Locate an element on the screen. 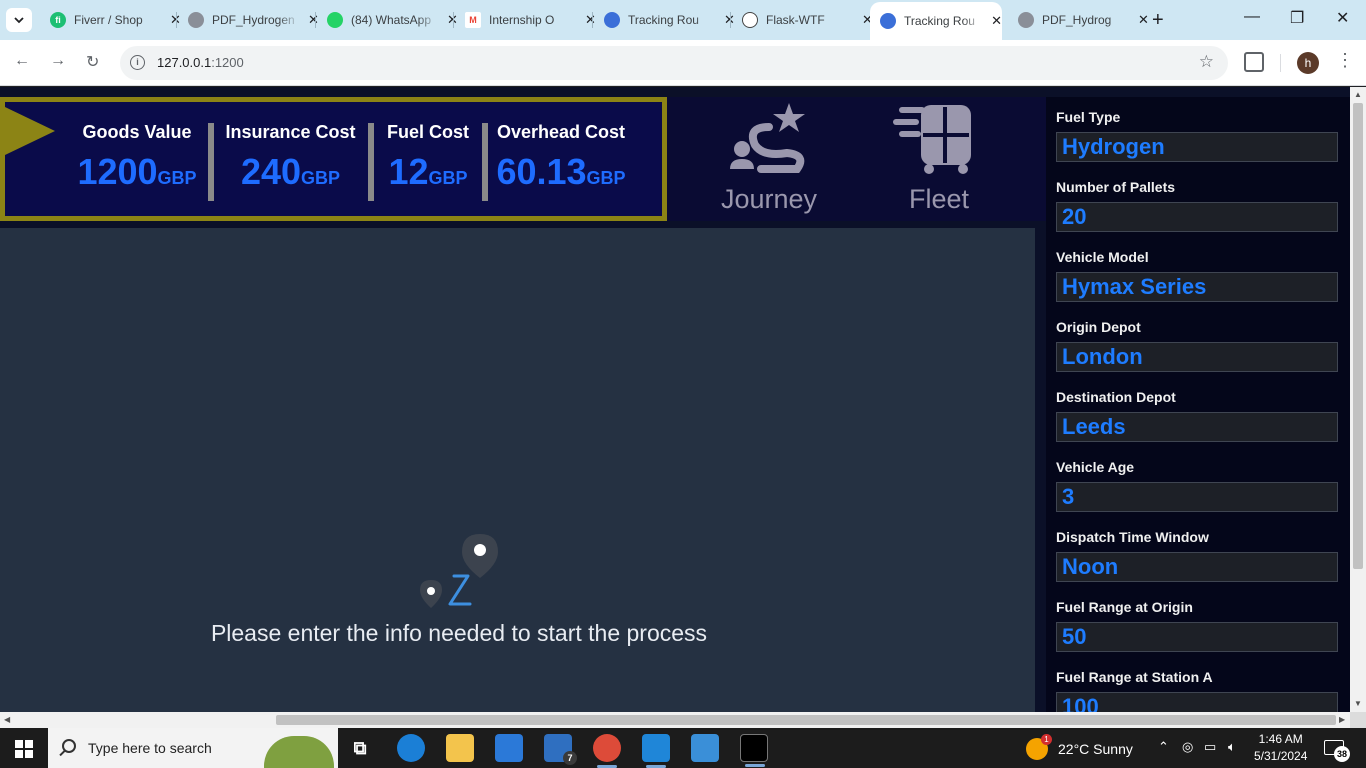 The width and height of the screenshot is (1366, 768). field-fuel-type: Fuel Type Hydrogen is located at coordinates (1197, 135).